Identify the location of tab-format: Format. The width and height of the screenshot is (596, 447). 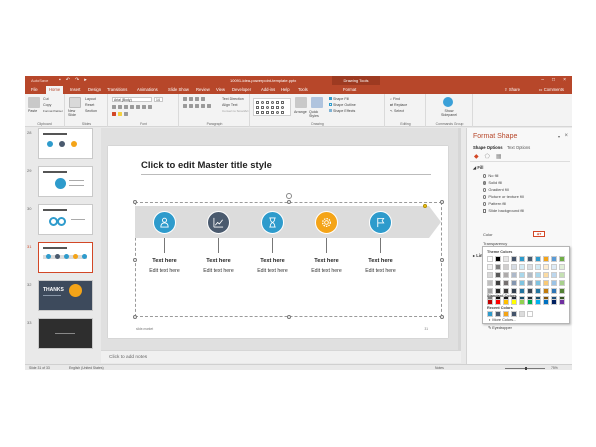
(349, 89).